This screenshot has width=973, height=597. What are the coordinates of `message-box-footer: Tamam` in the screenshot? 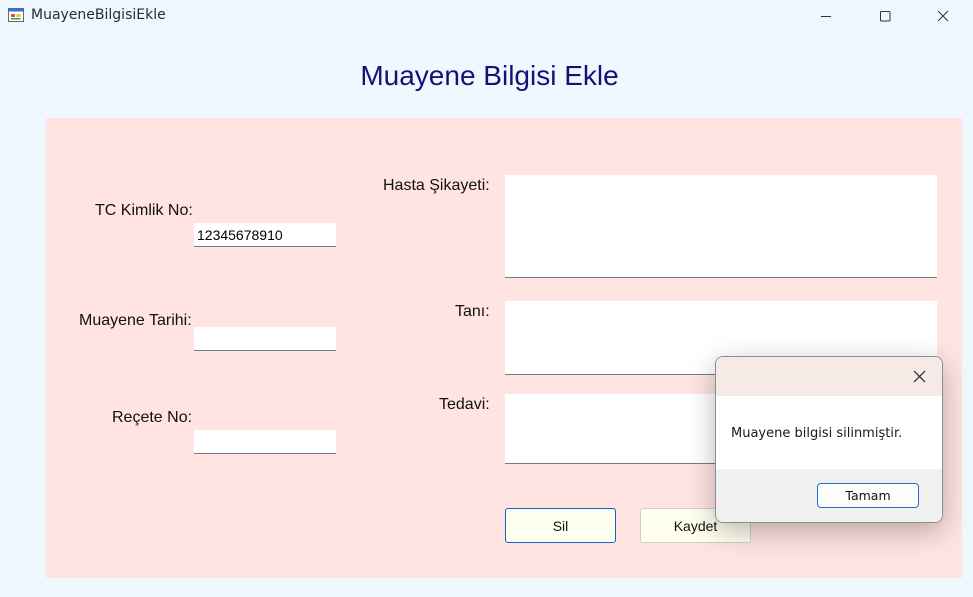 It's located at (829, 495).